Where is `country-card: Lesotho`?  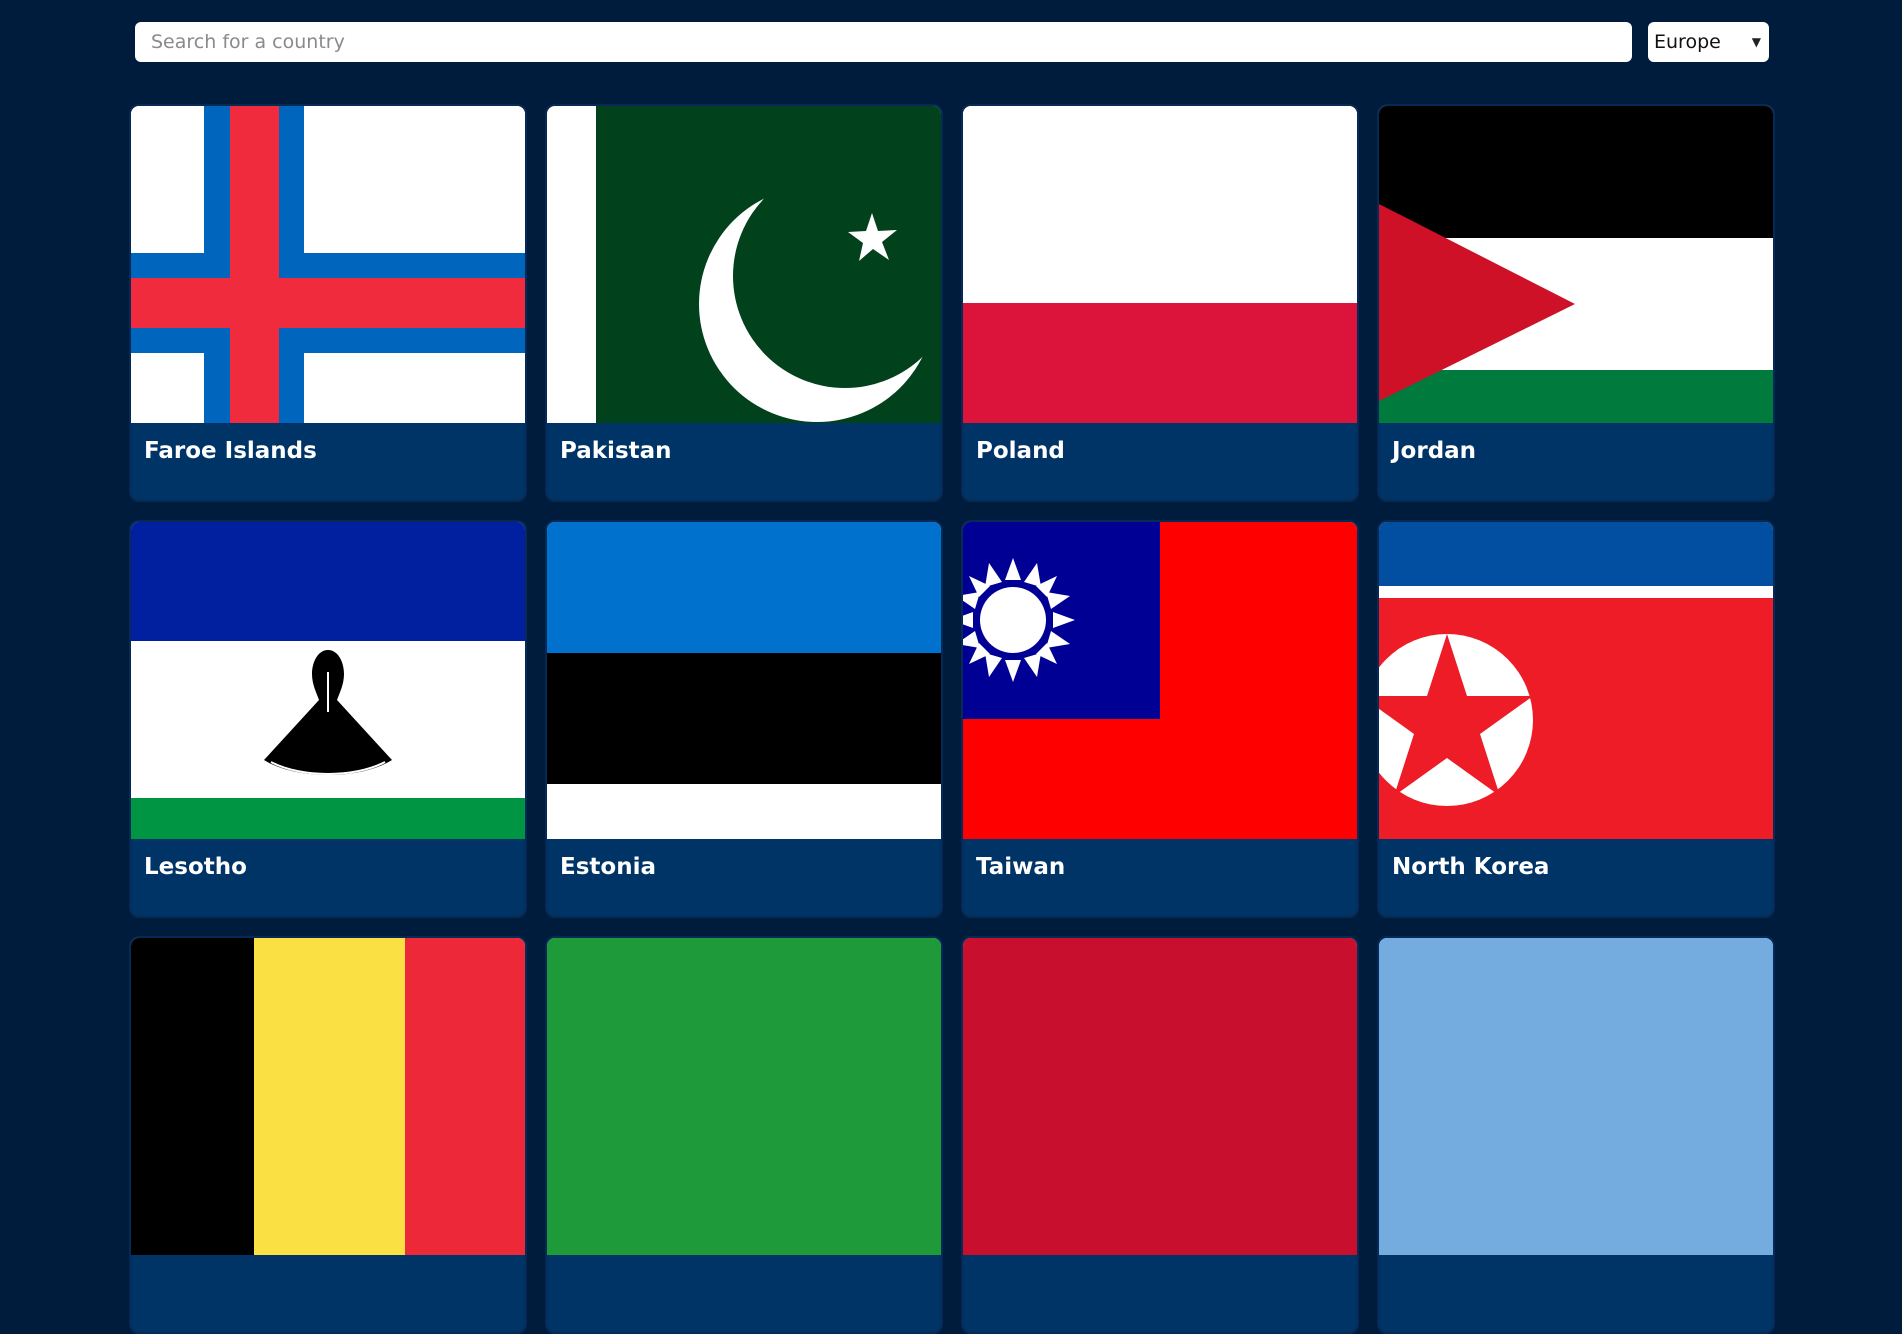
country-card: Lesotho is located at coordinates (328, 719).